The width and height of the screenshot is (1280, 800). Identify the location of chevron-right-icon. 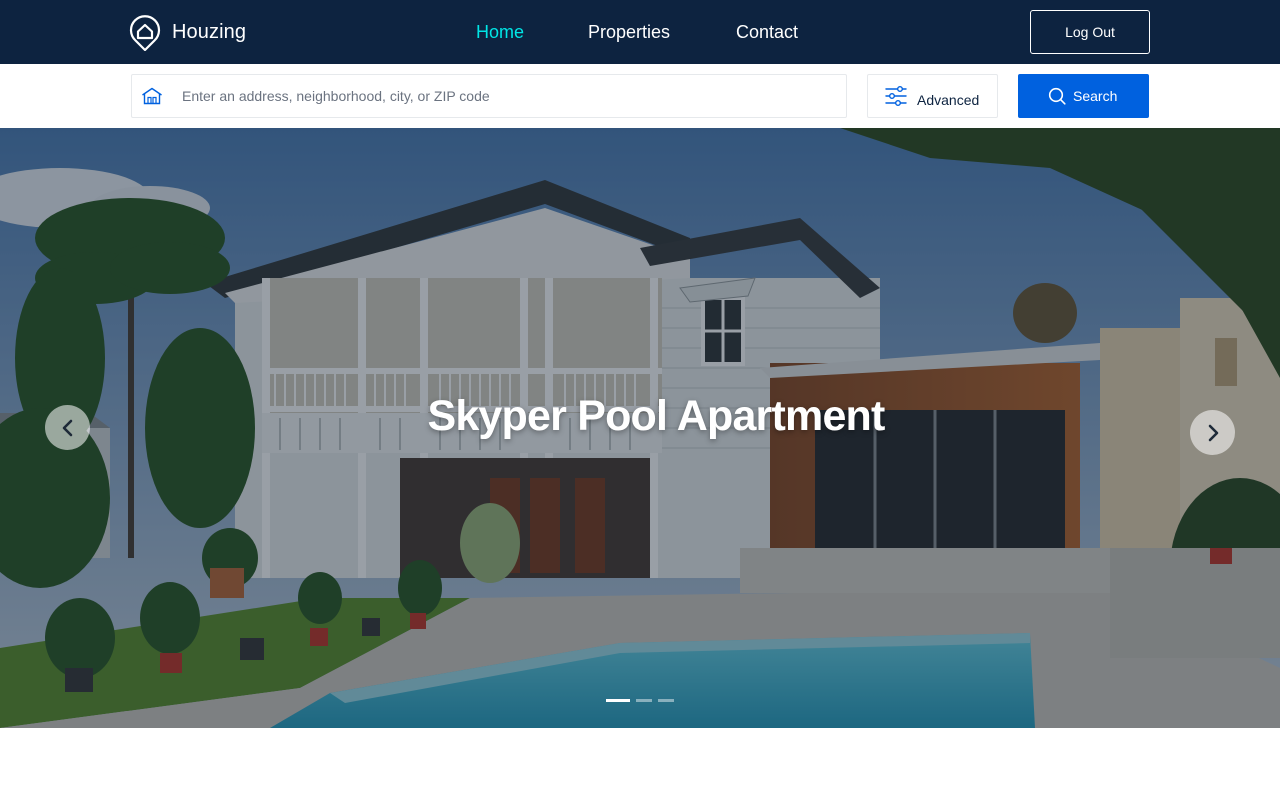
(1213, 432).